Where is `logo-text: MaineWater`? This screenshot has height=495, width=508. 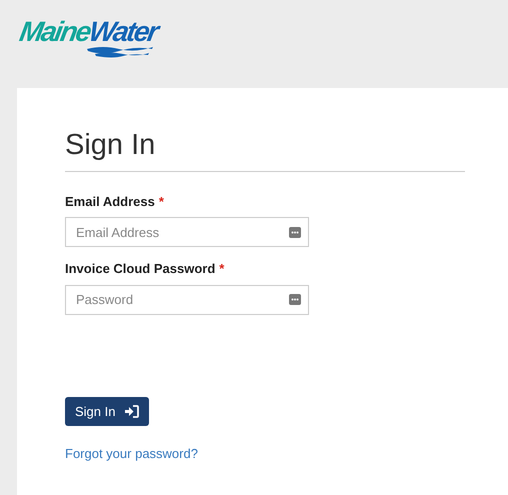 logo-text: MaineWater is located at coordinates (89, 32).